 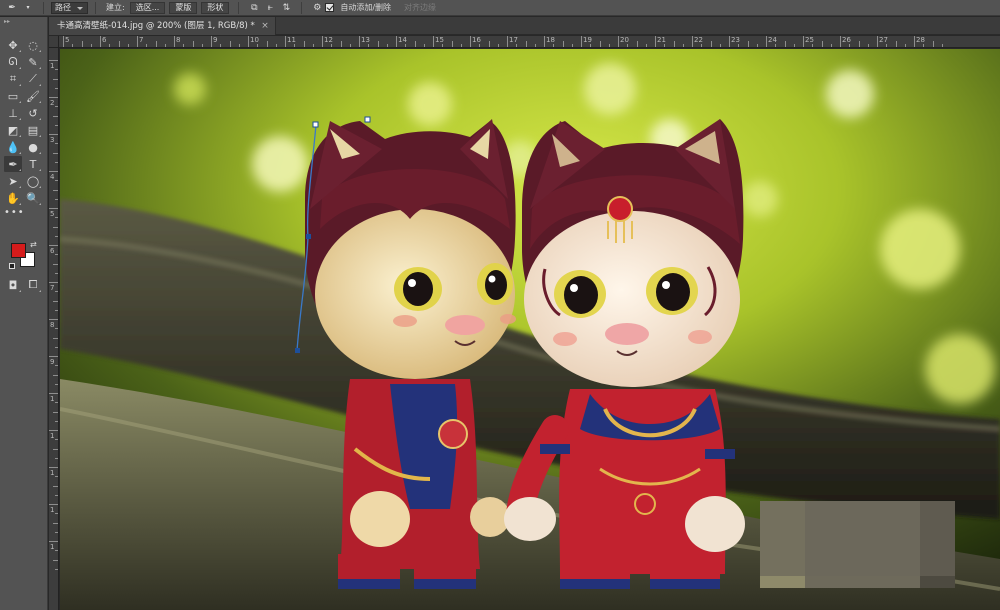 I want to click on make-label: 建立:, so click(x=115, y=7).